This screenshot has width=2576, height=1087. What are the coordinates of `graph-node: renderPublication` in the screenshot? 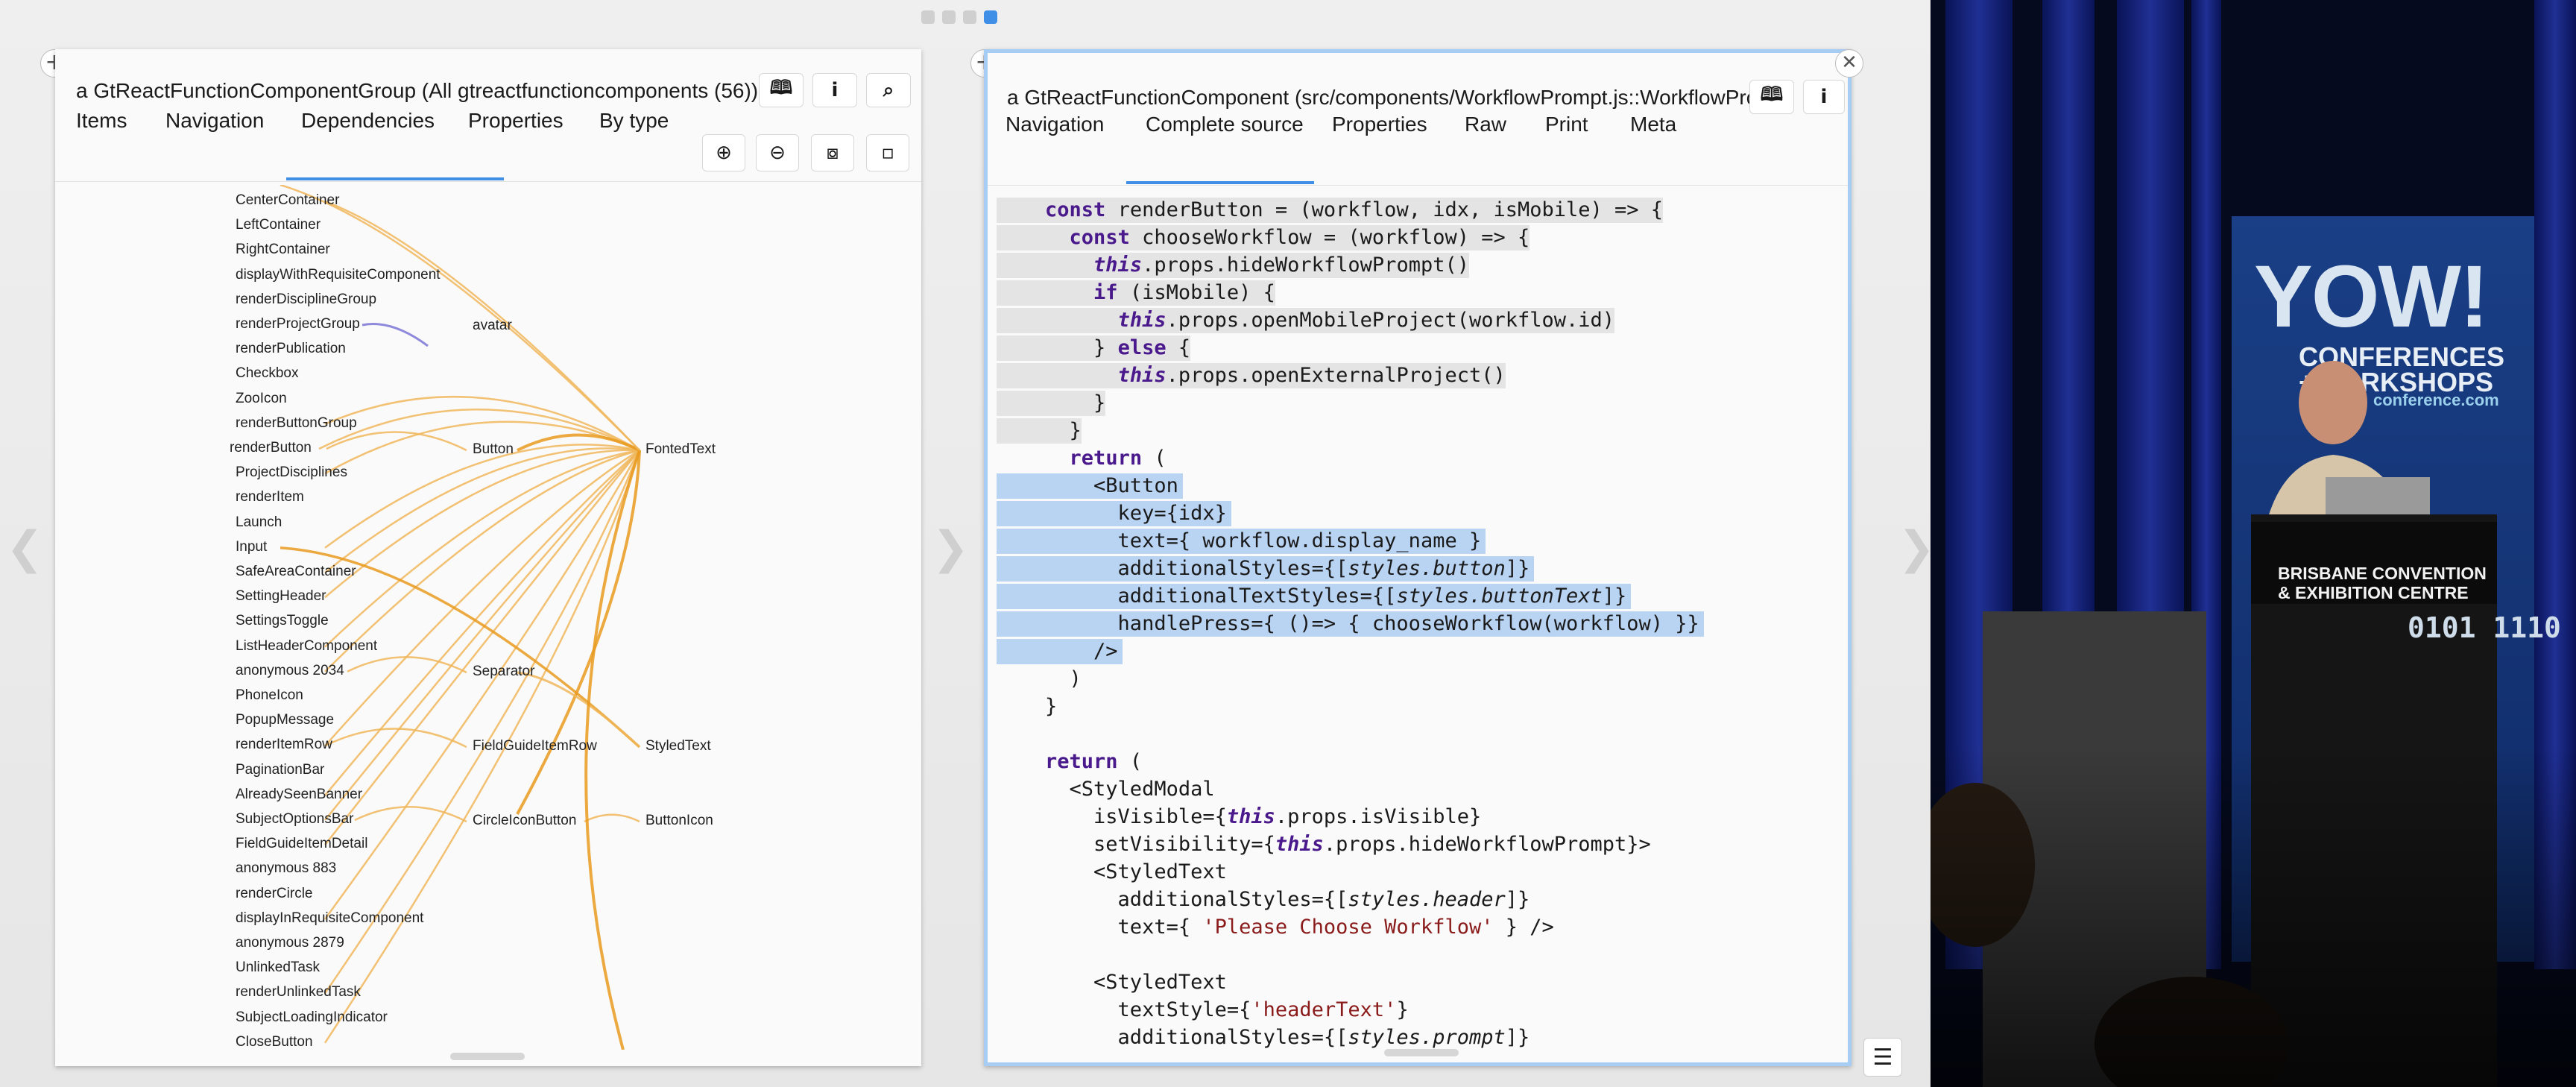 It's located at (291, 349).